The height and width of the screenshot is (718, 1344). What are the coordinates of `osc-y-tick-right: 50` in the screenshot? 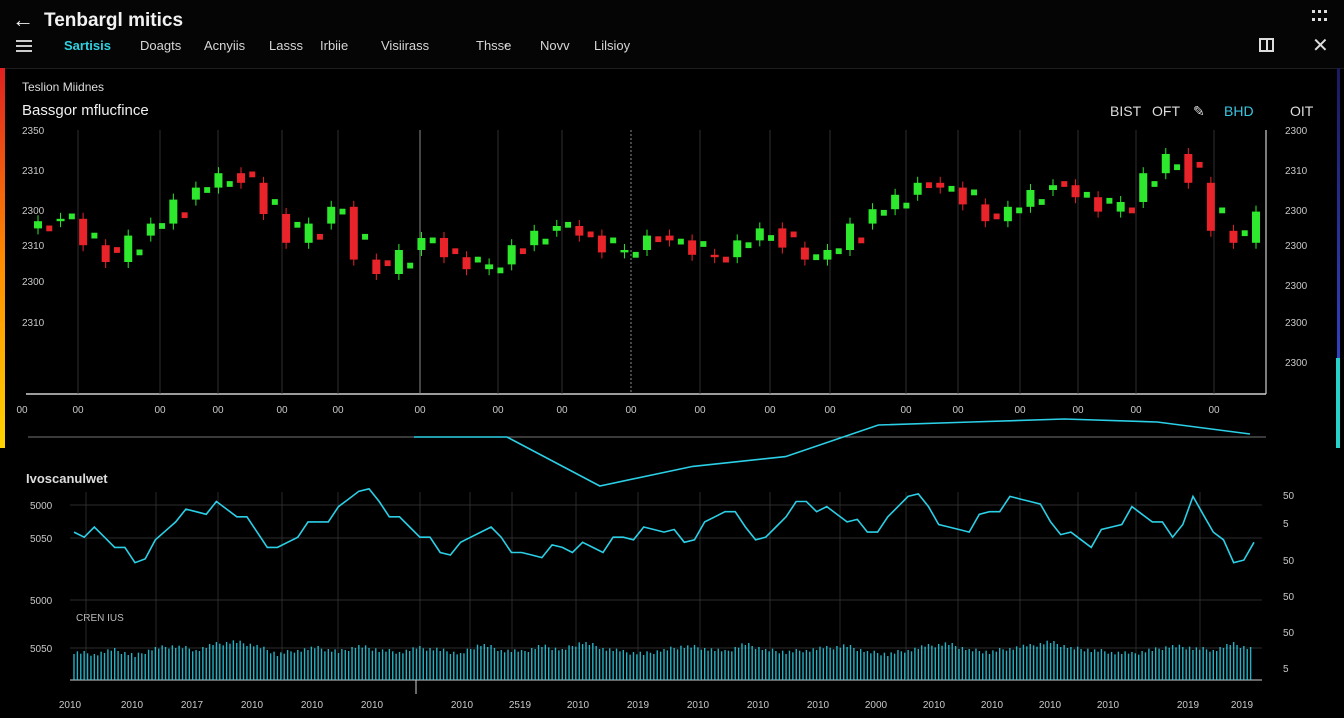 It's located at (1289, 633).